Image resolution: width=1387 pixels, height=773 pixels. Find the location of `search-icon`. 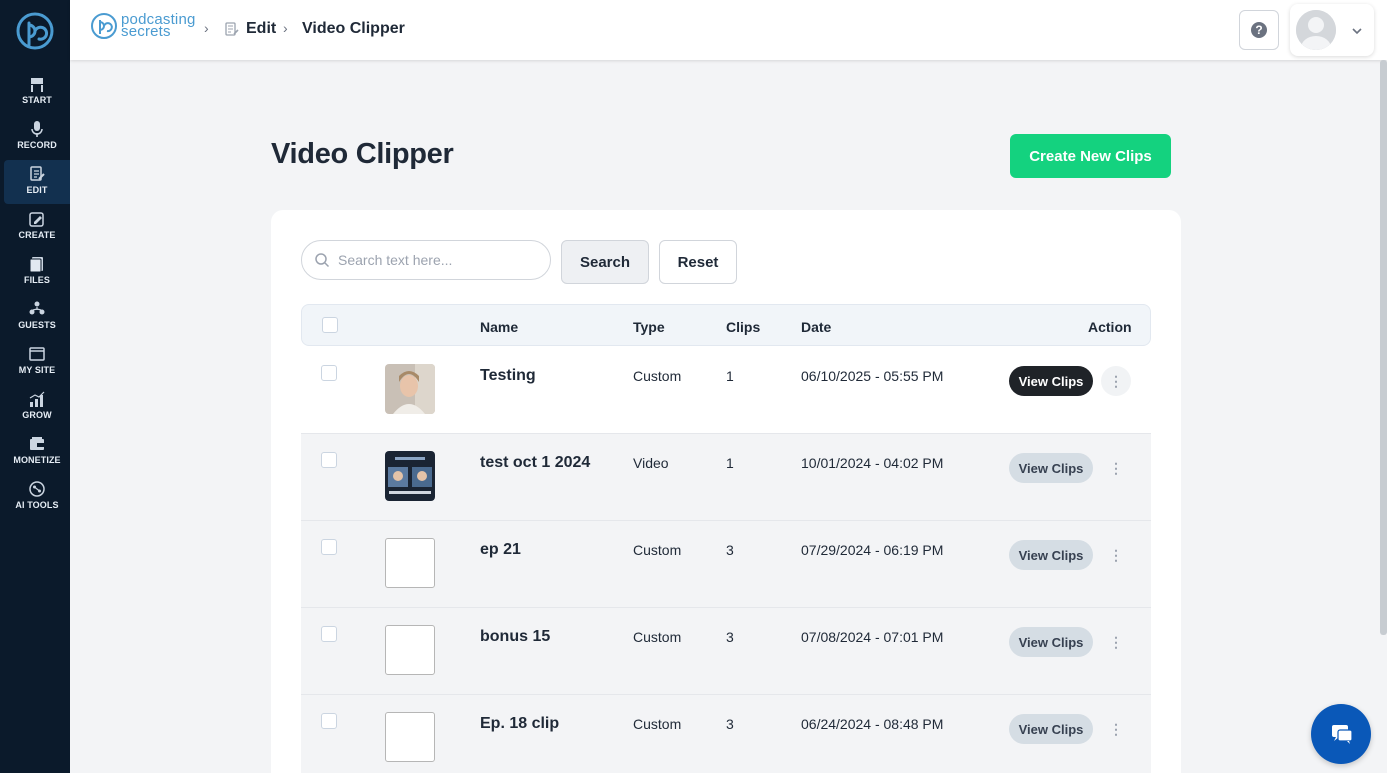

search-icon is located at coordinates (322, 260).